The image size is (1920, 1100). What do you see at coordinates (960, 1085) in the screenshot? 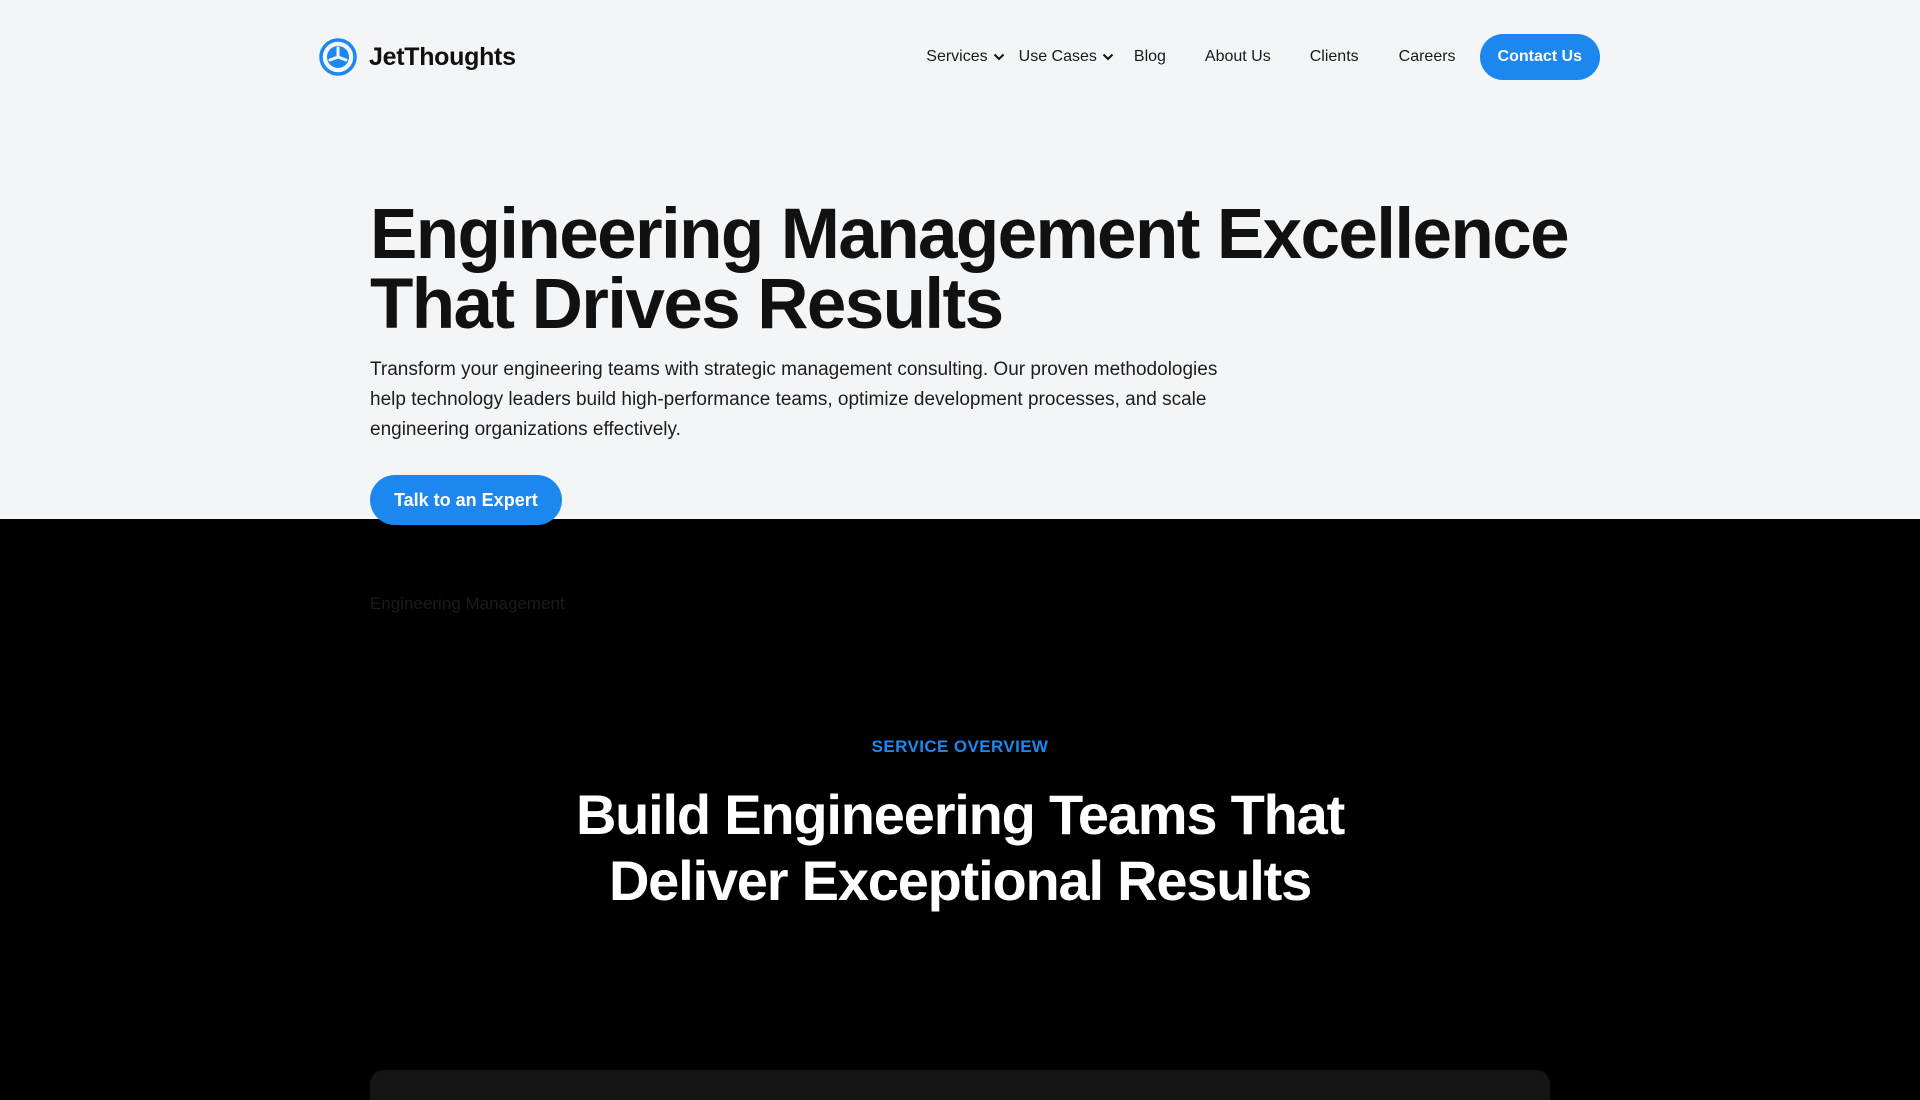
I see `content-card` at bounding box center [960, 1085].